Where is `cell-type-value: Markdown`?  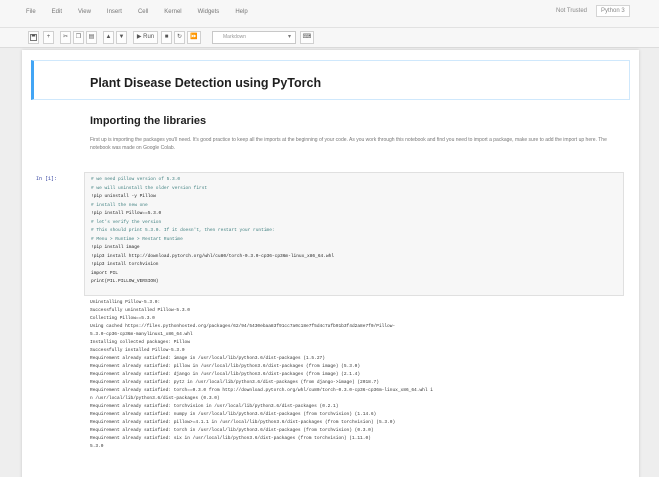 cell-type-value: Markdown is located at coordinates (235, 37).